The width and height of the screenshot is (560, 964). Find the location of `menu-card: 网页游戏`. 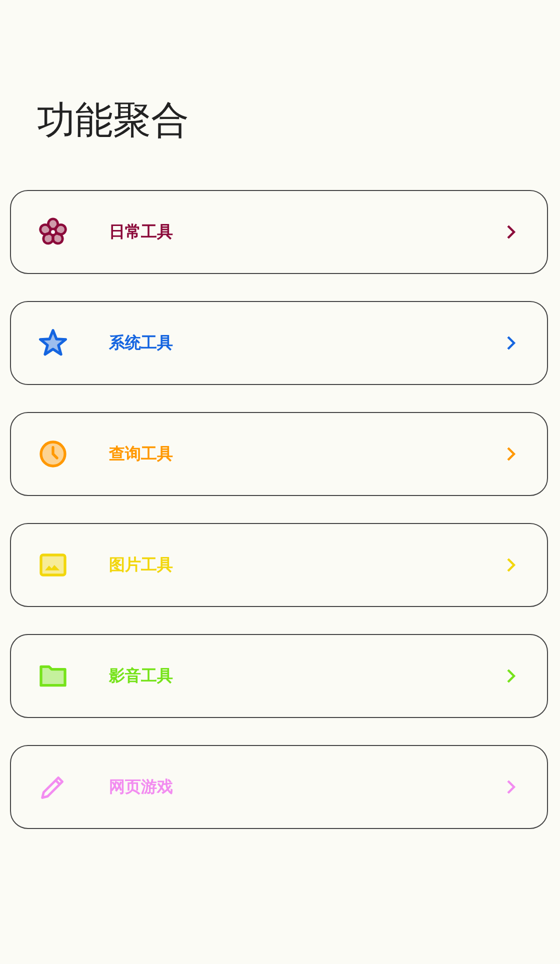

menu-card: 网页游戏 is located at coordinates (279, 787).